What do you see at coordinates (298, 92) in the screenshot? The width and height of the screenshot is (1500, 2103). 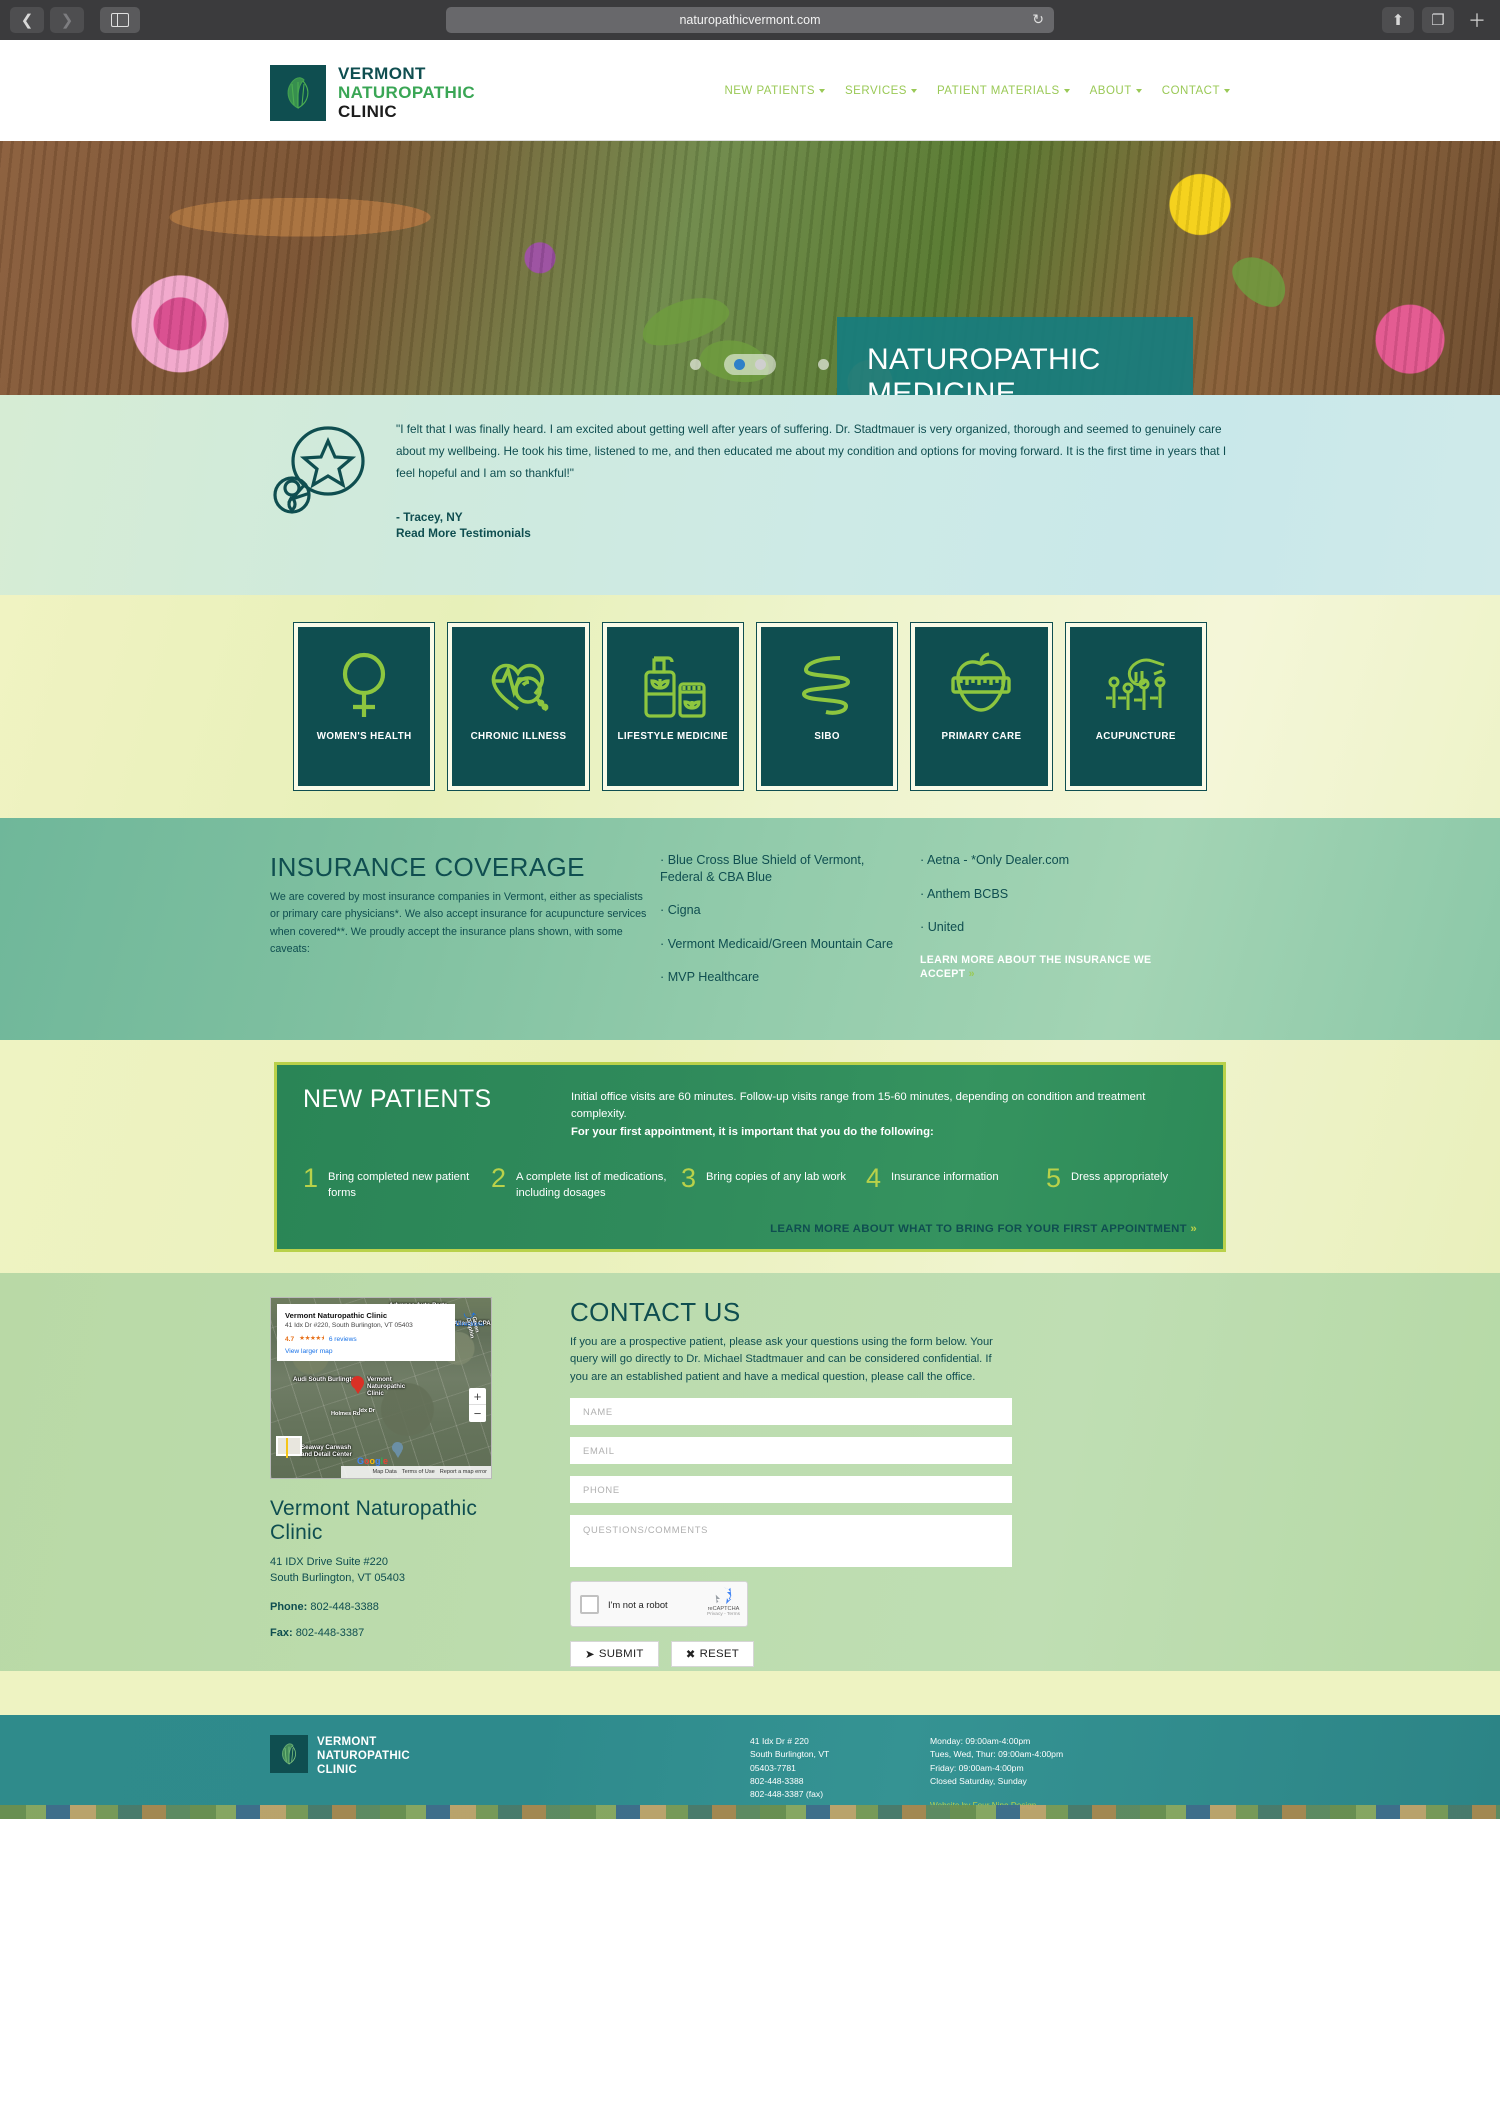 I see `ginkgo-leaf-icon` at bounding box center [298, 92].